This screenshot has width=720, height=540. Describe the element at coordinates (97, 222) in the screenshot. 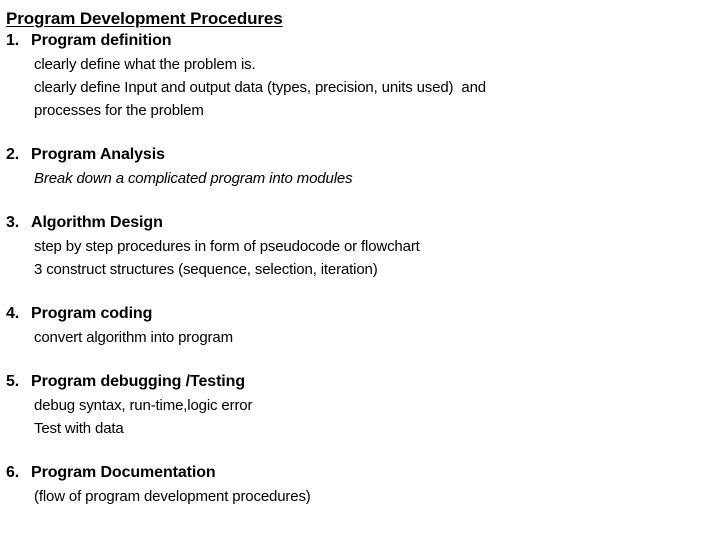

I see `procedure-heading-label: Algorithm Design` at that location.